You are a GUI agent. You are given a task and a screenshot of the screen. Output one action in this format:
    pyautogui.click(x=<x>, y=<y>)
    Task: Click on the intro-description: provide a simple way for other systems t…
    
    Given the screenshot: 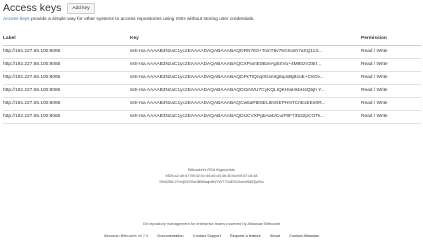 What is the action you would take?
    pyautogui.click(x=142, y=19)
    